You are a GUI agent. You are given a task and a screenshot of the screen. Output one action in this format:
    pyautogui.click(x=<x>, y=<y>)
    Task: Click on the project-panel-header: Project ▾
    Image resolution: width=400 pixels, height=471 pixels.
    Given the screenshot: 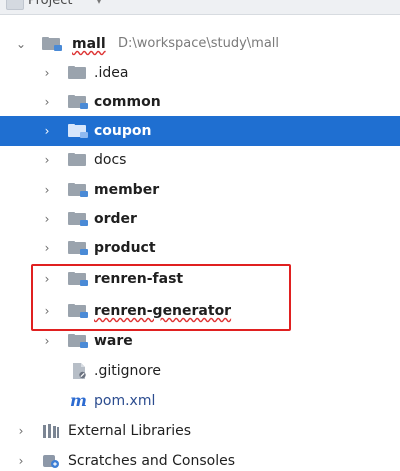 What is the action you would take?
    pyautogui.click(x=200, y=7)
    